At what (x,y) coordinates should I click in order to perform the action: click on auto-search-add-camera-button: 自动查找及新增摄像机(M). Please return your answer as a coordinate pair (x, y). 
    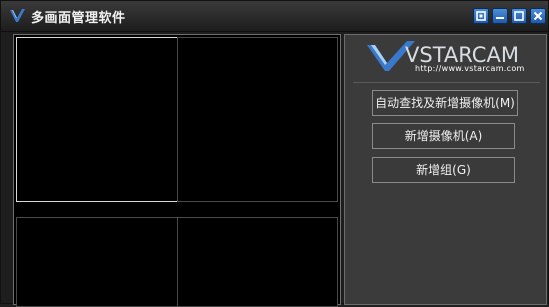
    Looking at the image, I should click on (445, 103).